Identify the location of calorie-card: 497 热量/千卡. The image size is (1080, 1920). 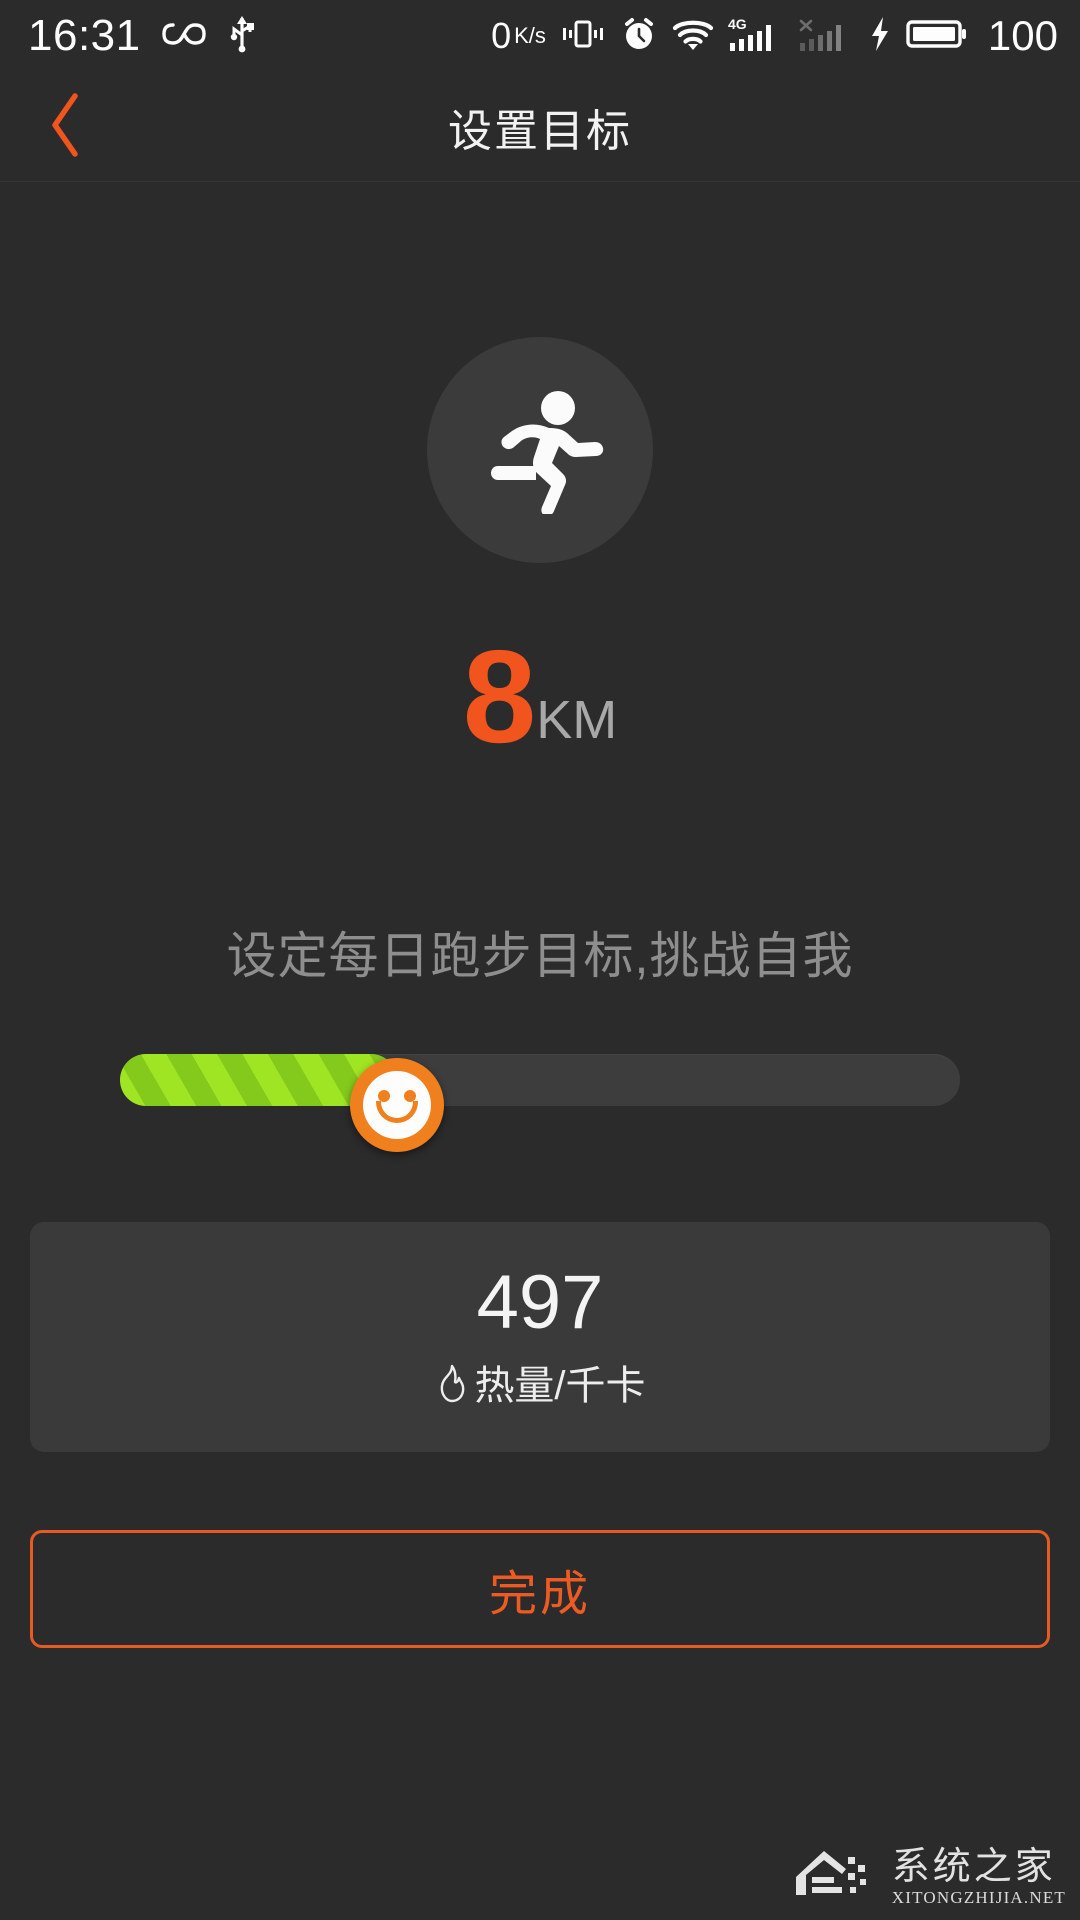
(540, 1337).